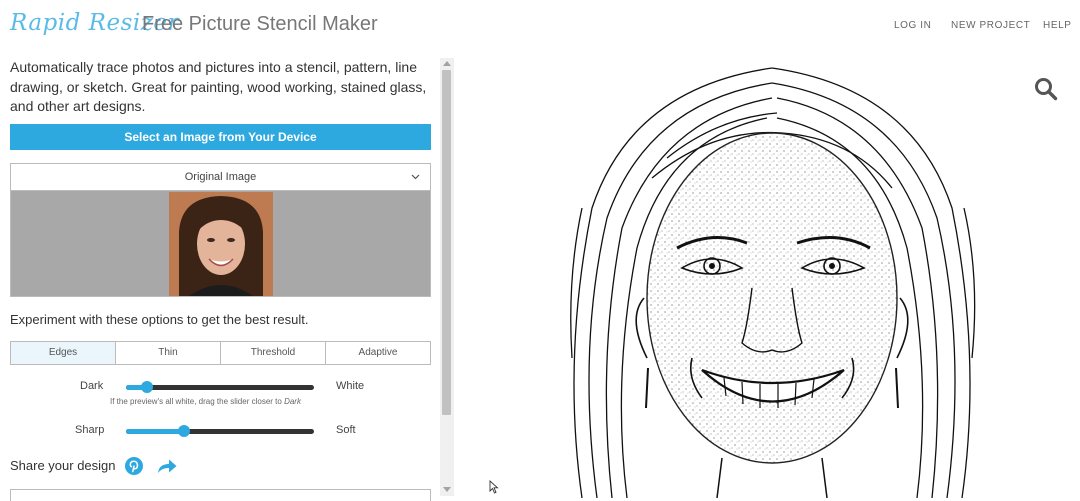  I want to click on softness-slider-fill, so click(155, 431).